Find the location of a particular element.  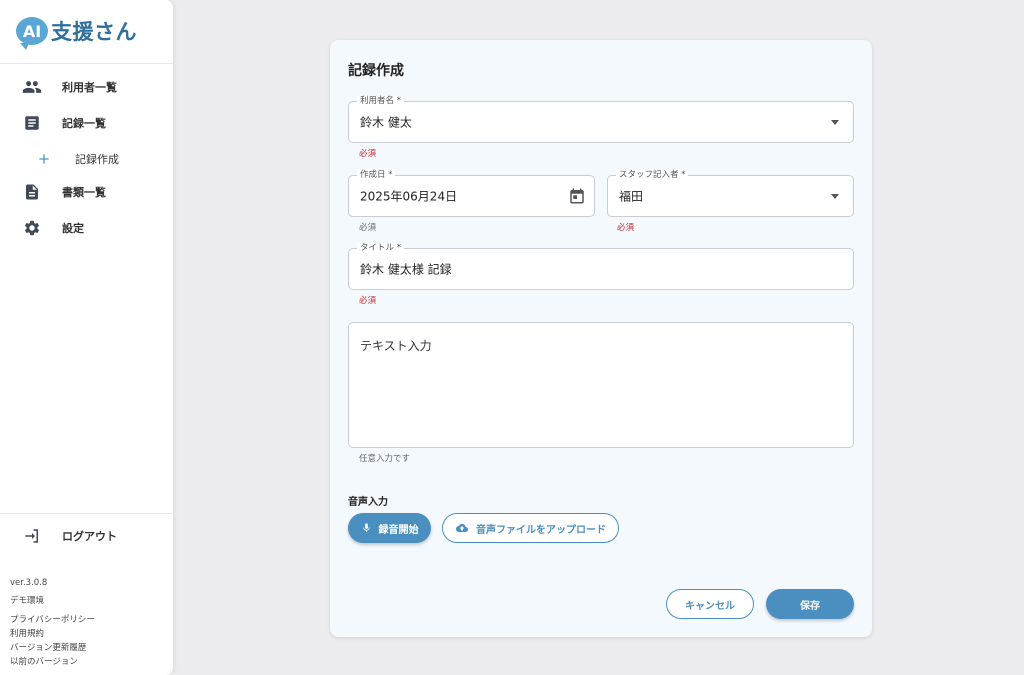

plus-icon is located at coordinates (44, 159).